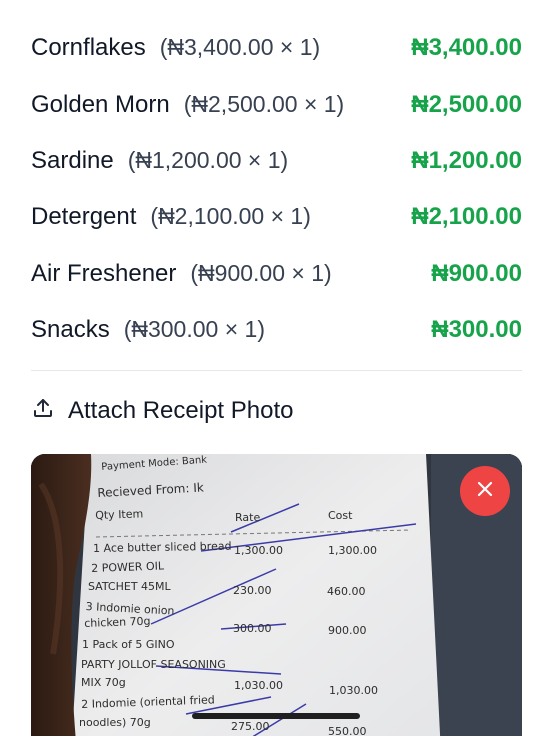  Describe the element at coordinates (129, 586) in the screenshot. I see `receipt-line-desc: SATCHET 45ML` at that location.